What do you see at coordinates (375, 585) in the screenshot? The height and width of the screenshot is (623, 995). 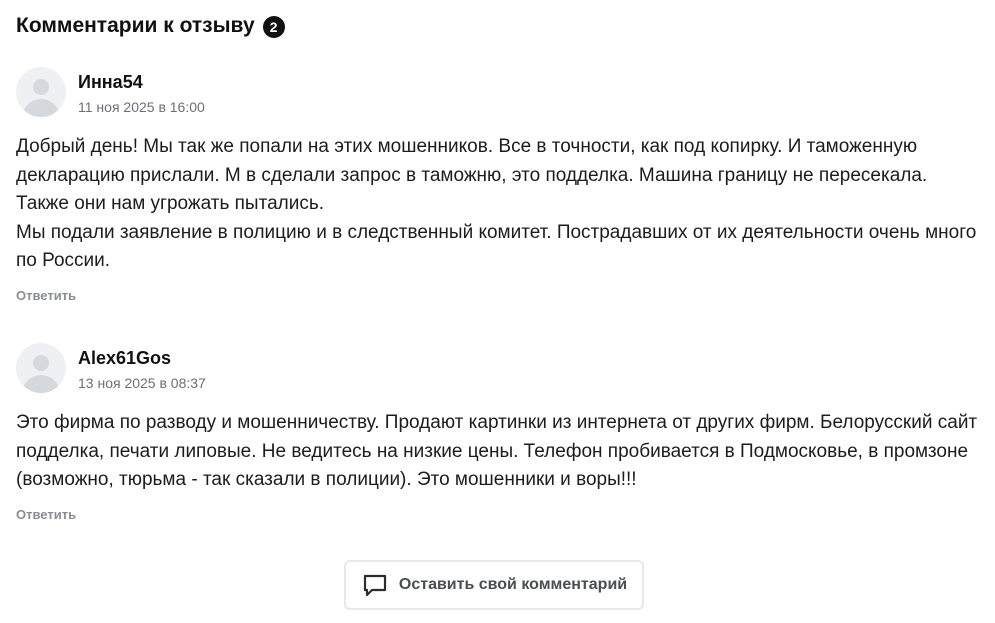 I see `comment-bubble-icon` at bounding box center [375, 585].